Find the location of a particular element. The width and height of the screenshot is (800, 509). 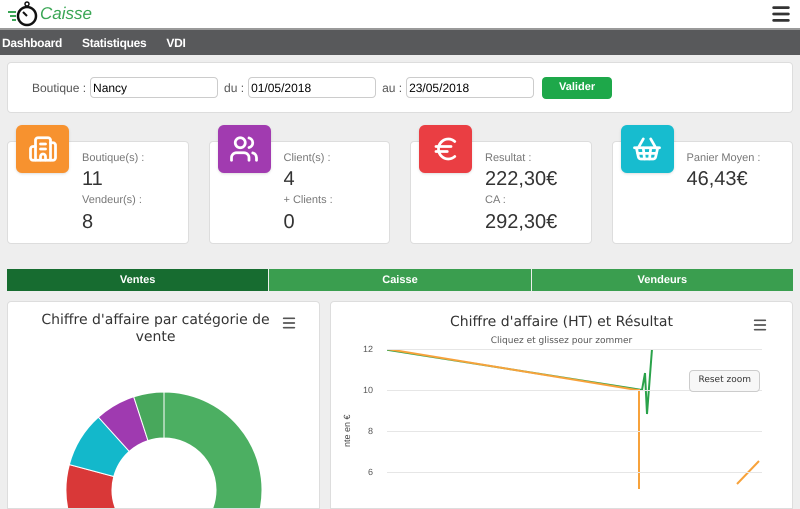

stat-label: Vendeur(s) : is located at coordinates (112, 200).